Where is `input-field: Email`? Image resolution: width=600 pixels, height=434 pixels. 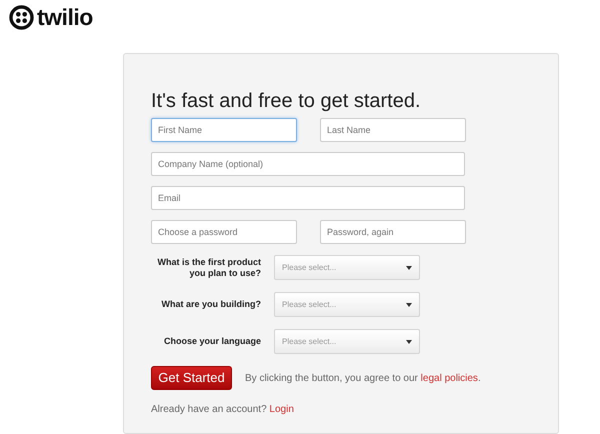
input-field: Email is located at coordinates (308, 198).